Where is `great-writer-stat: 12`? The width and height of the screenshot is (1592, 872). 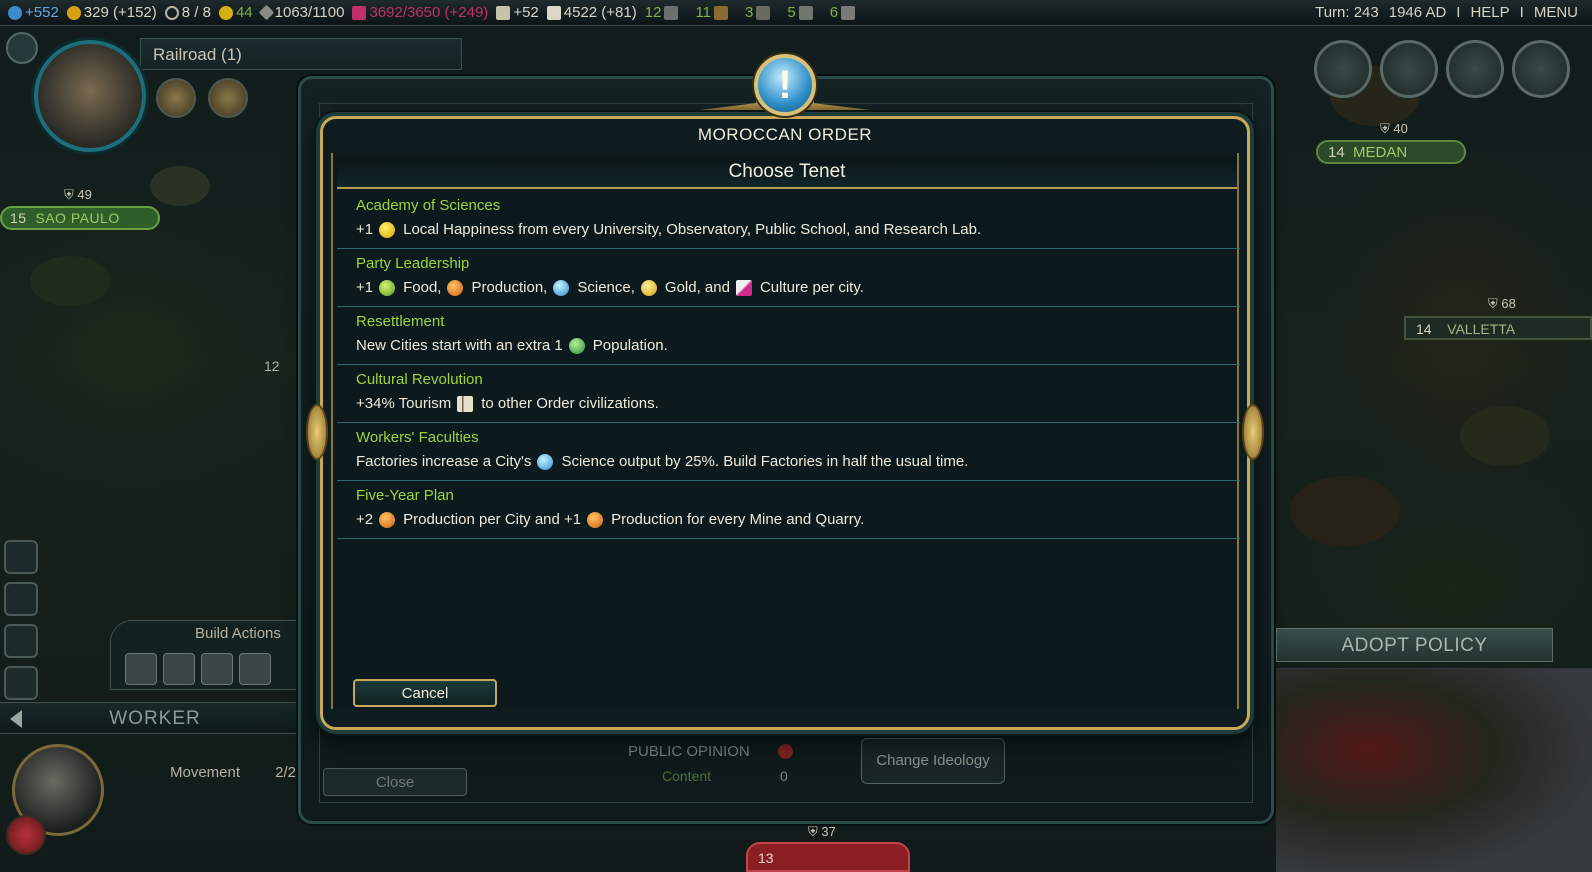
great-writer-stat: 12 is located at coordinates (663, 12).